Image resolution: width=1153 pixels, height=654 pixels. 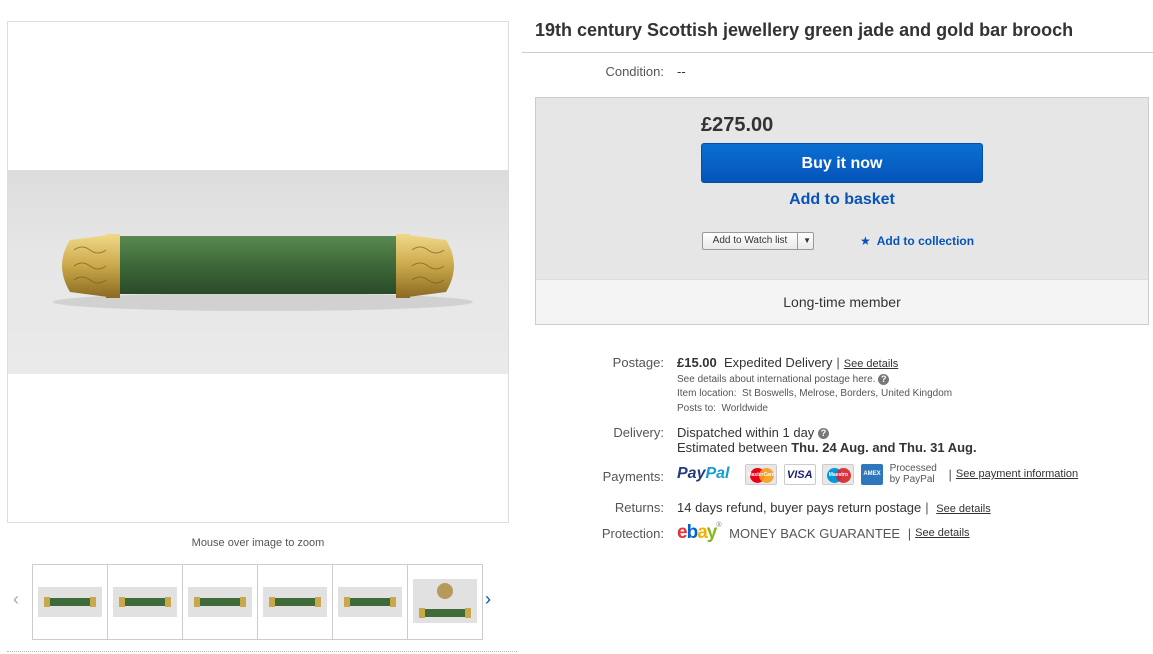 What do you see at coordinates (692, 532) in the screenshot?
I see `ebay-logo-b: b` at bounding box center [692, 532].